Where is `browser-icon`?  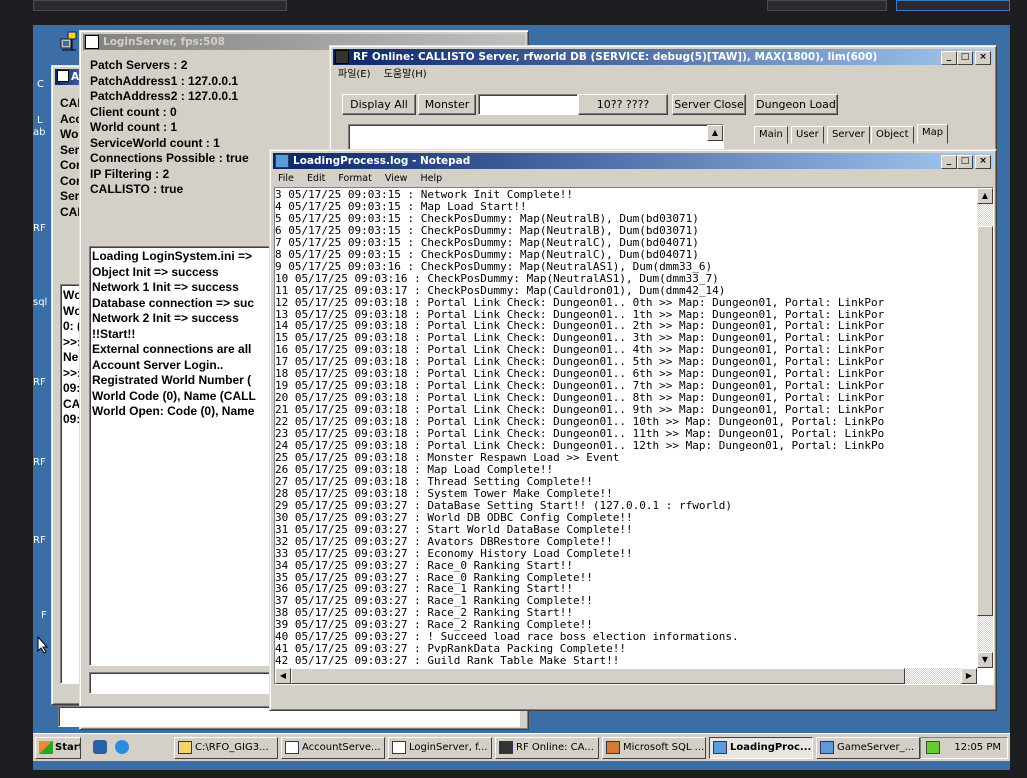
browser-icon is located at coordinates (122, 747).